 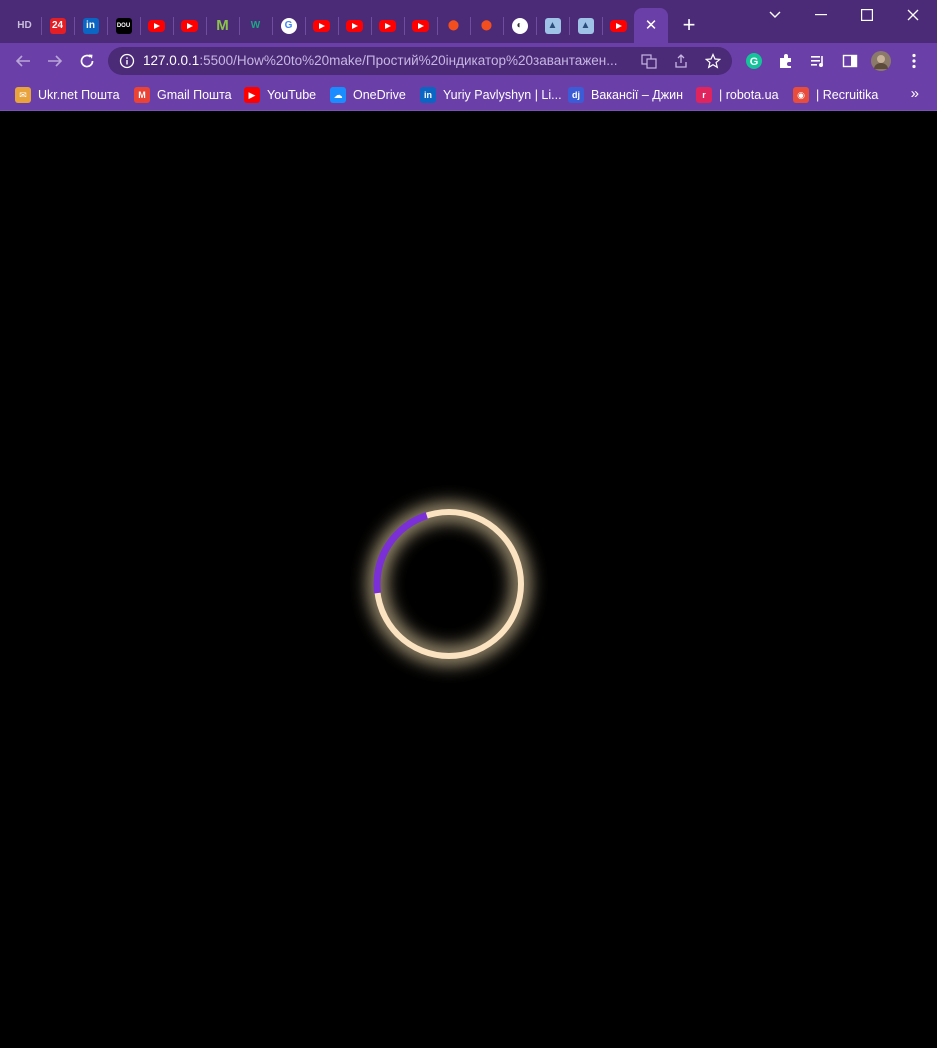 What do you see at coordinates (87, 61) in the screenshot?
I see `reload-icon` at bounding box center [87, 61].